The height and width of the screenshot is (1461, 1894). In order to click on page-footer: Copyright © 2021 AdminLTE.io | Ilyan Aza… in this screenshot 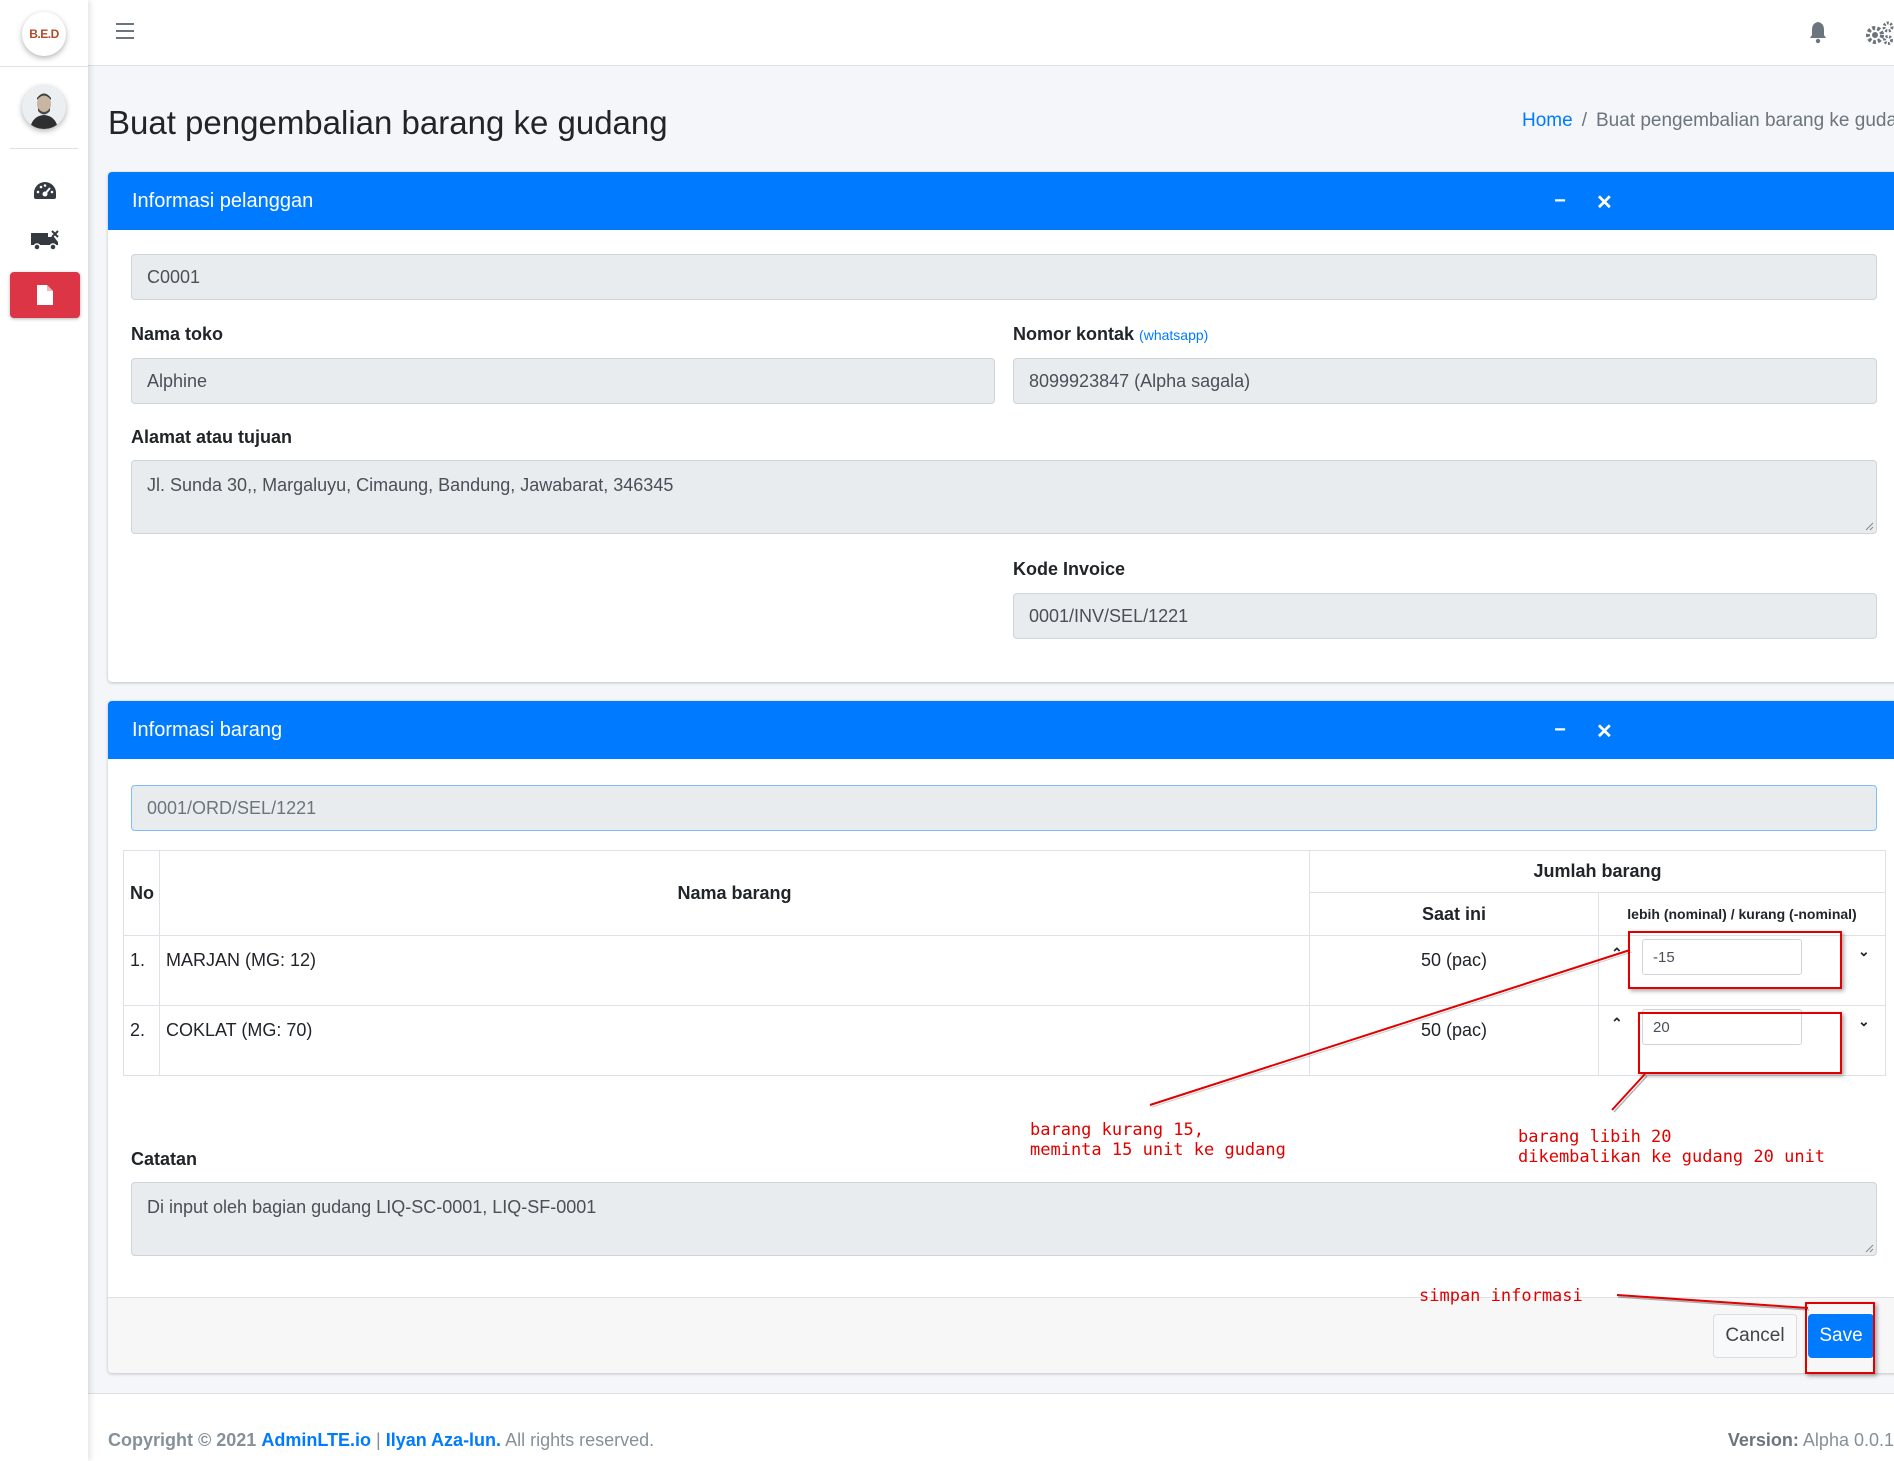, I will do `click(991, 1427)`.